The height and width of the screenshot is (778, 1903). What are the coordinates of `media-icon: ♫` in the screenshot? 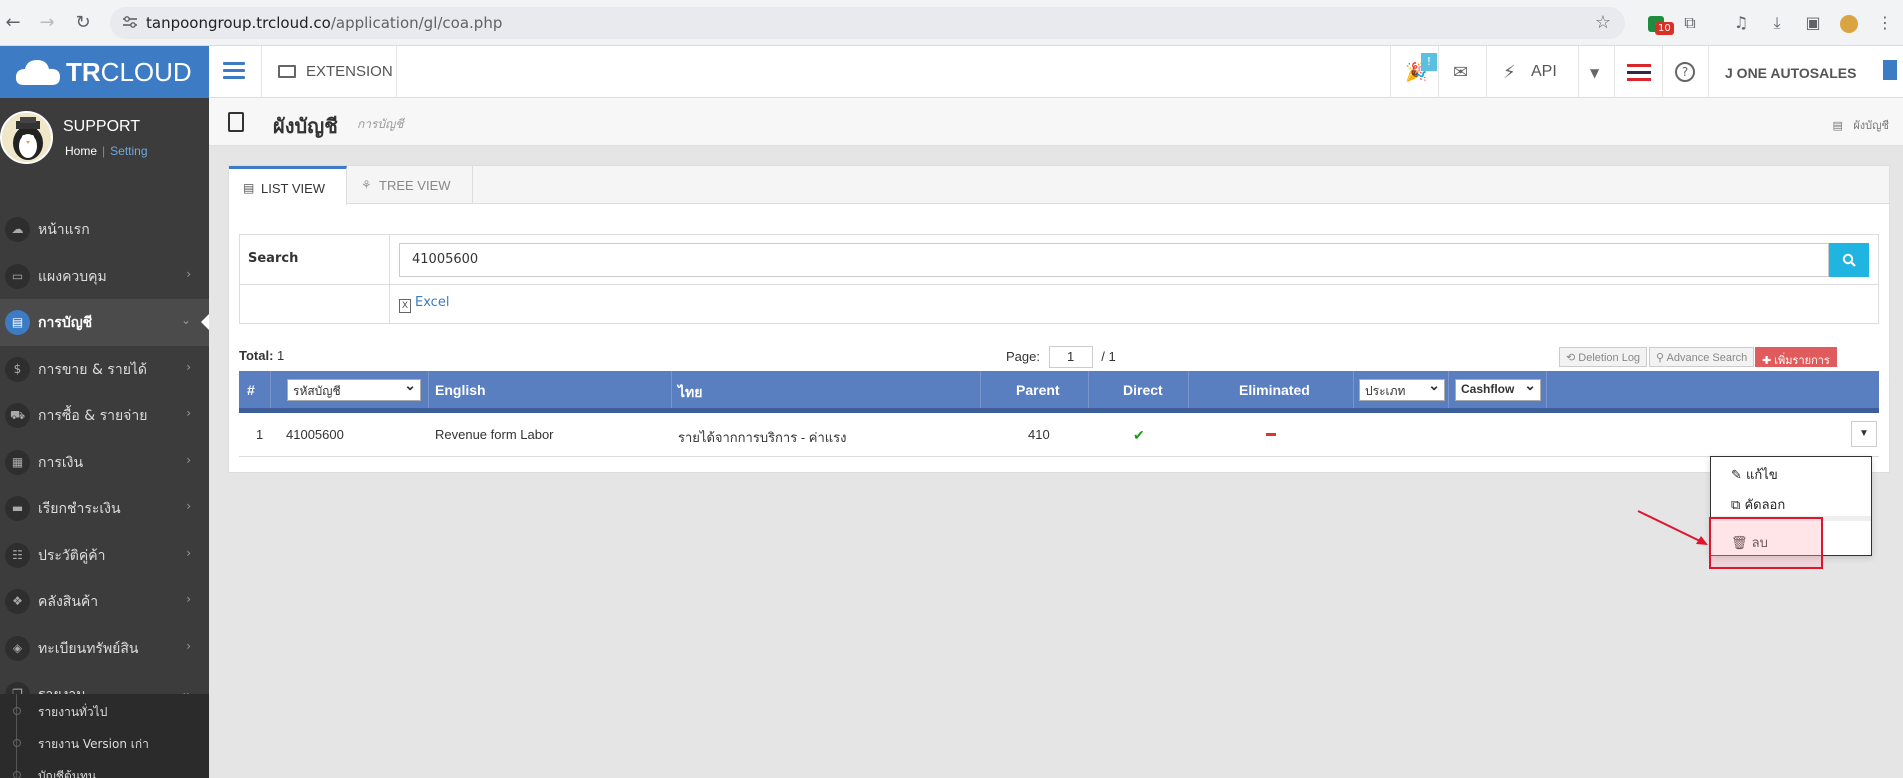 It's located at (1741, 23).